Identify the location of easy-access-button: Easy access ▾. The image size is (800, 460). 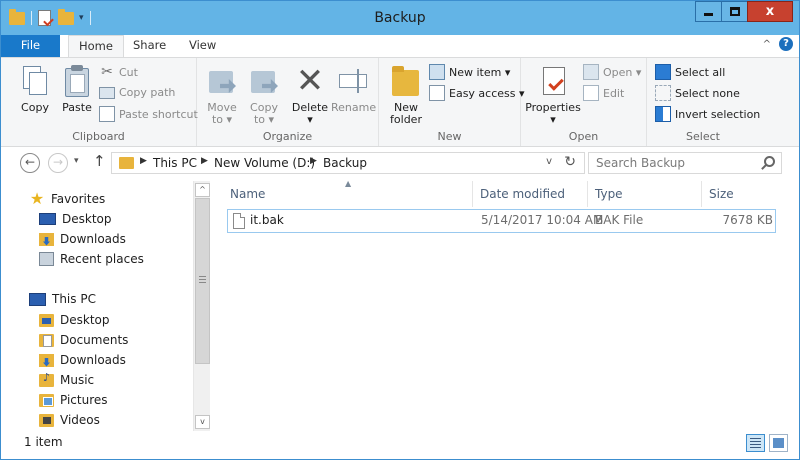
(477, 93).